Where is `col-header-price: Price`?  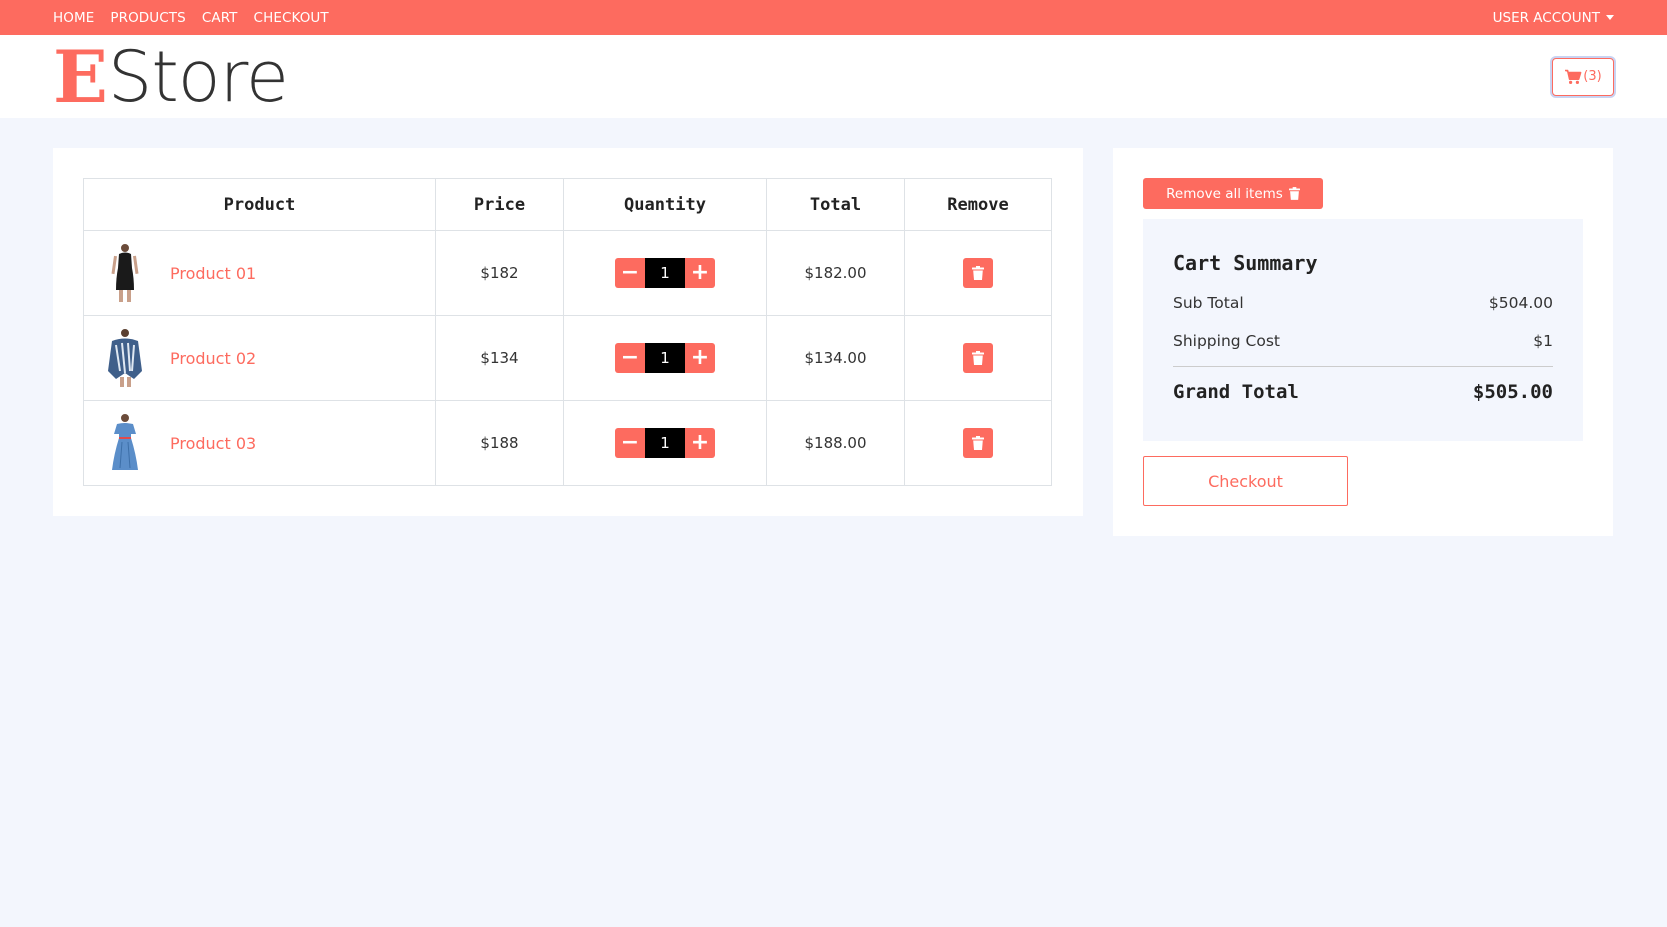 col-header-price: Price is located at coordinates (499, 204).